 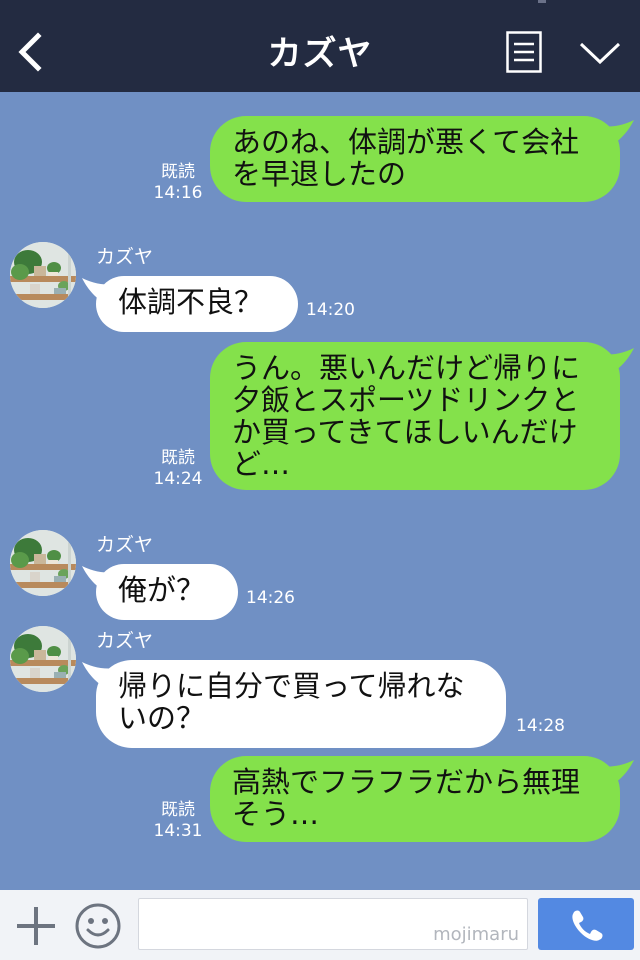 I want to click on message-time: 14:31, so click(x=178, y=831).